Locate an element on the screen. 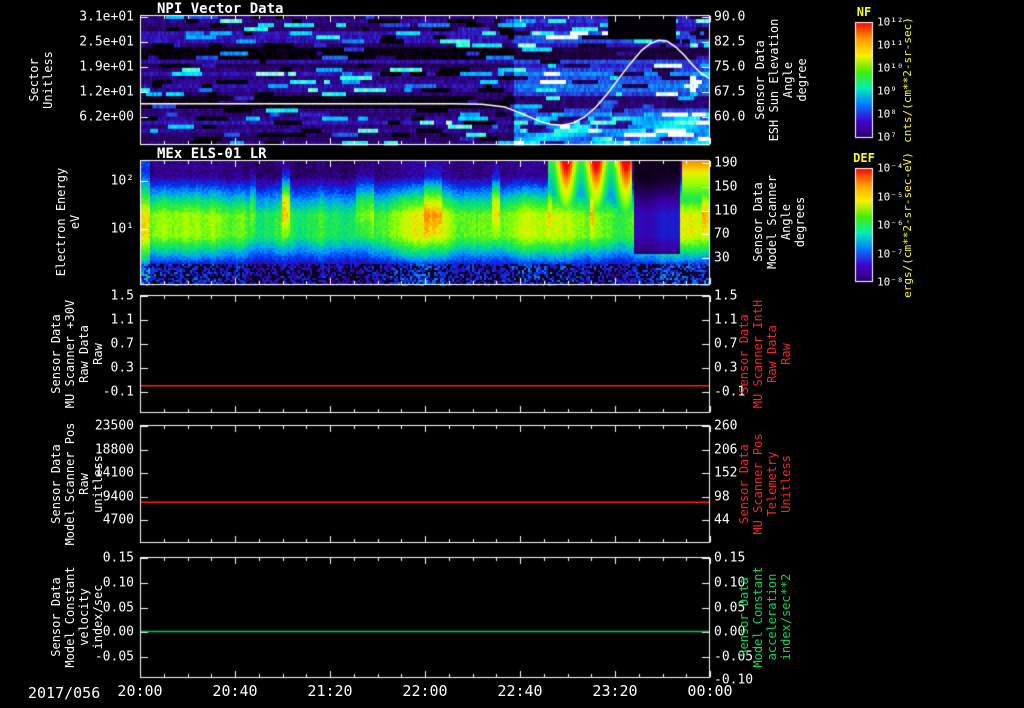 This screenshot has width=1024, height=708. panel1-y-axis-label: Sector Unitless is located at coordinates (41, 80).